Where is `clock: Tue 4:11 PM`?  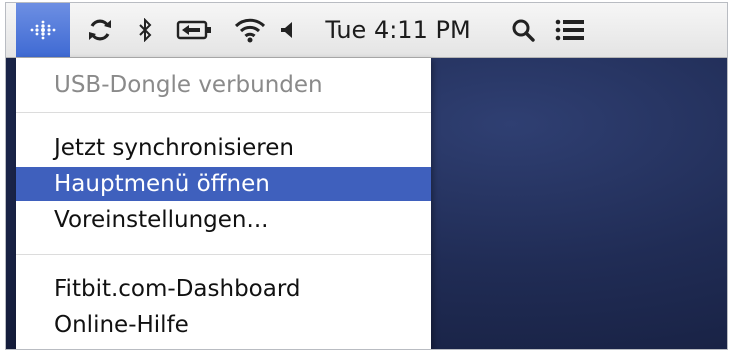 clock: Tue 4:11 PM is located at coordinates (398, 30).